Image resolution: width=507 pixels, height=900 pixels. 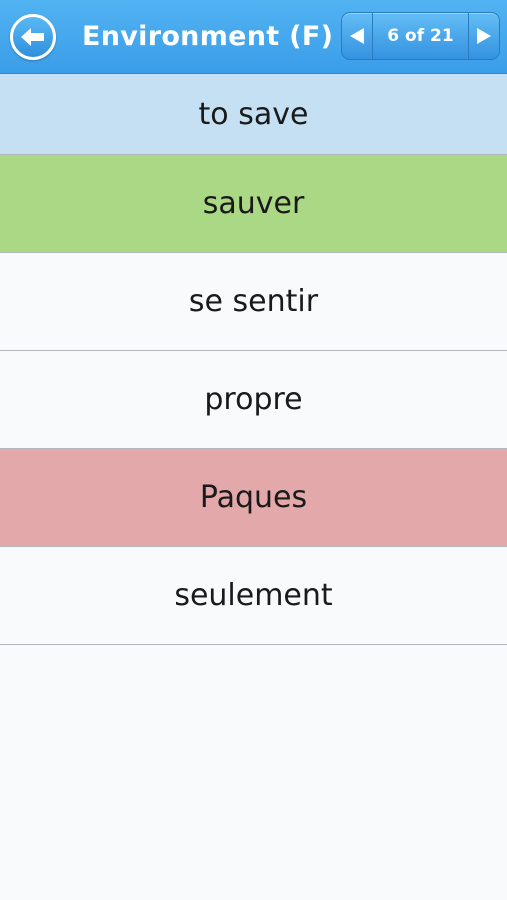 I want to click on triangle-right-icon, so click(x=484, y=36).